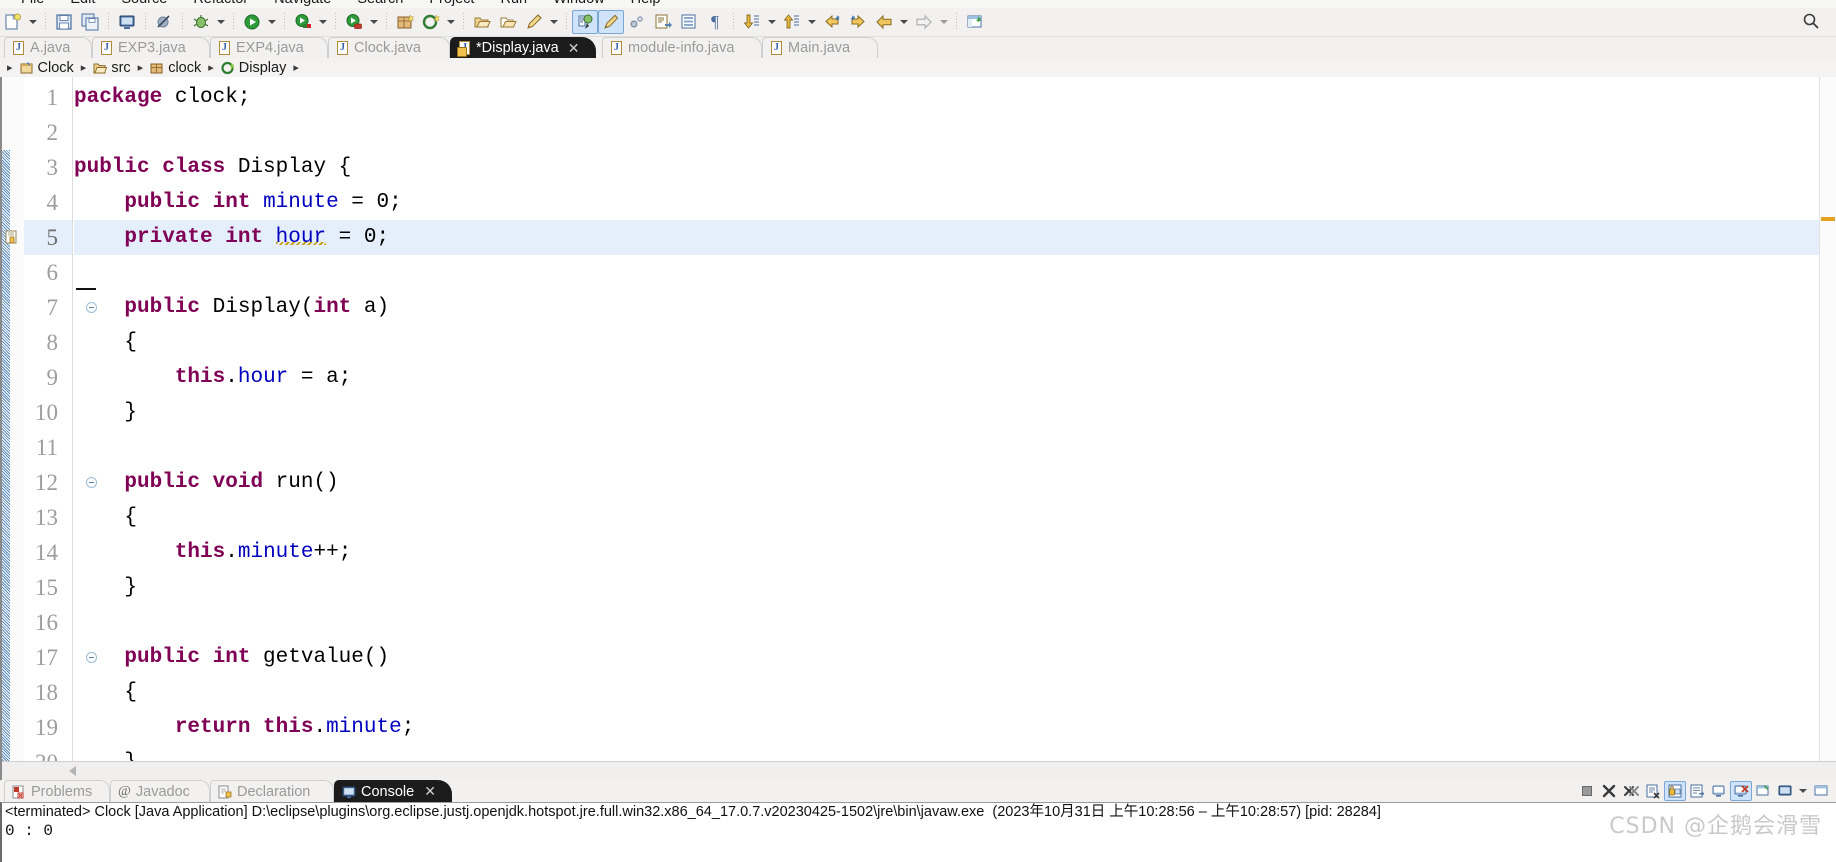 The image size is (1836, 862). Describe the element at coordinates (1803, 791) in the screenshot. I see `display-selected-dropdown-icon` at that location.